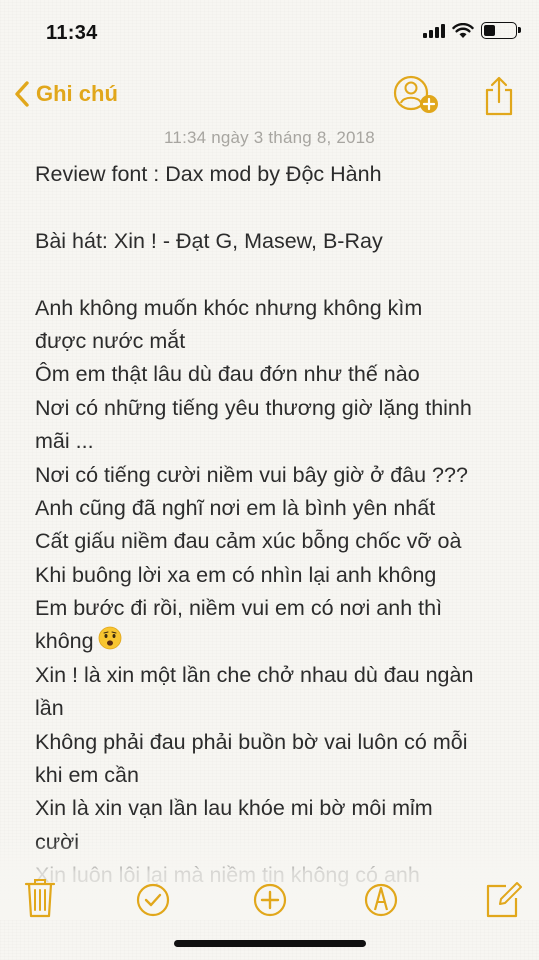 This screenshot has width=539, height=960. Describe the element at coordinates (269, 96) in the screenshot. I see `nav-bar: Ghi chú` at that location.